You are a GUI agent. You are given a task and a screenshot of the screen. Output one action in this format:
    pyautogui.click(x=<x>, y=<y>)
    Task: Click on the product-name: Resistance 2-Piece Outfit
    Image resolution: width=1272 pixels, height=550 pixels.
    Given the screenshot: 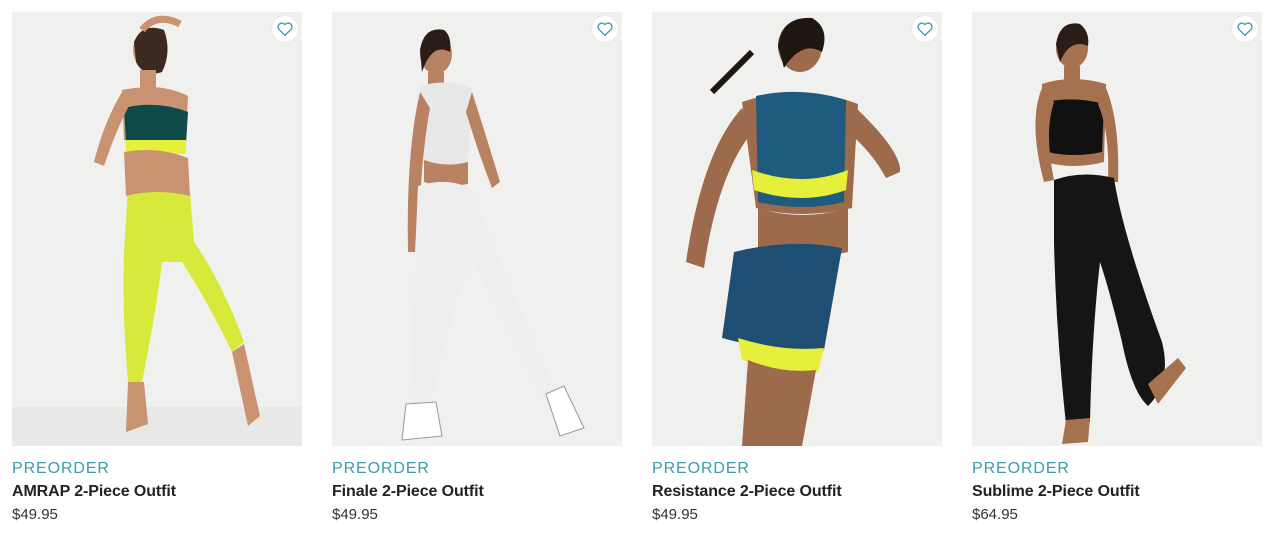 What is the action you would take?
    pyautogui.click(x=797, y=492)
    